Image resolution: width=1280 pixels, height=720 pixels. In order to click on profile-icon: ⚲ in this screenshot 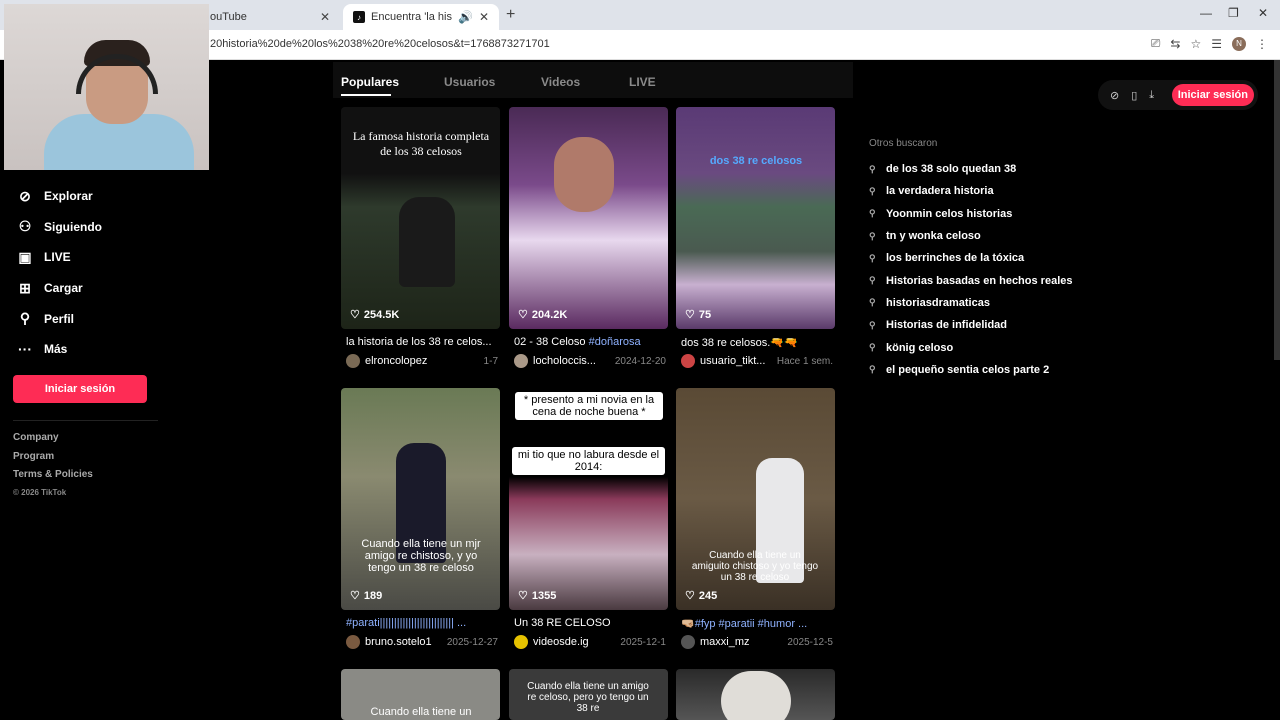, I will do `click(25, 318)`.